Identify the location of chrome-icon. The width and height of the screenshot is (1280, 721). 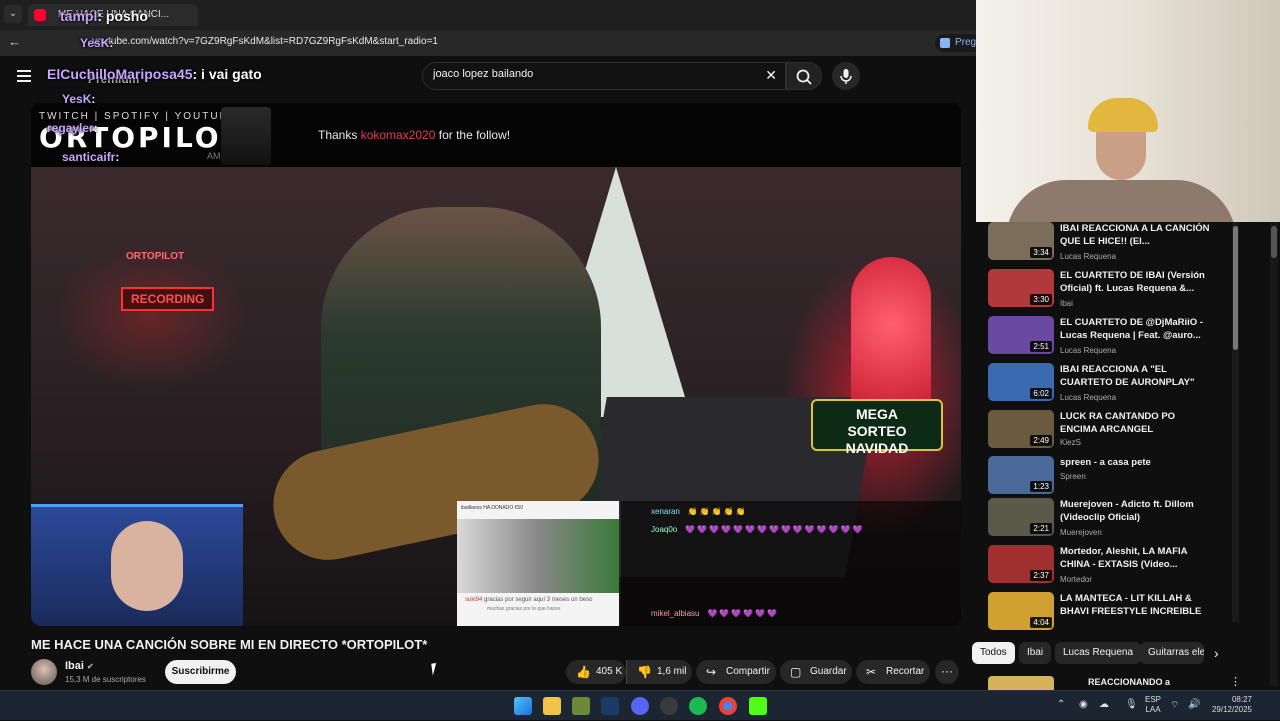
(728, 706).